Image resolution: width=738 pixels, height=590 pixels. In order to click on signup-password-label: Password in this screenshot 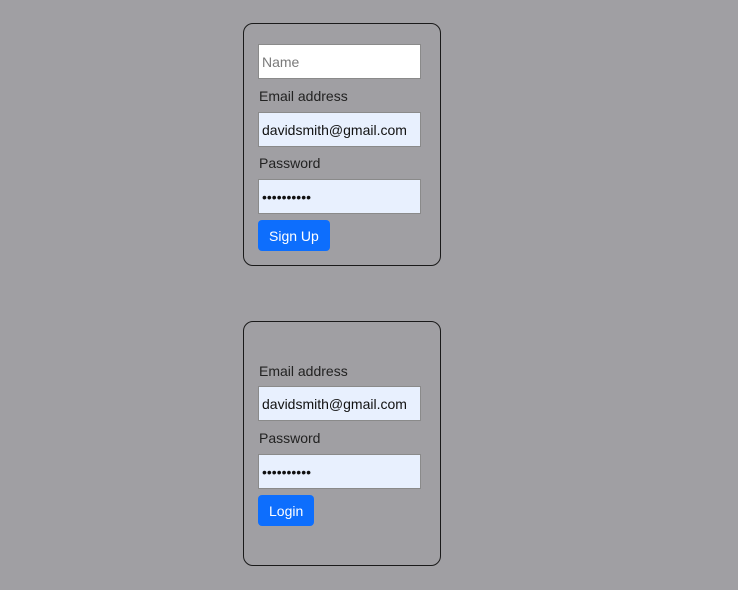, I will do `click(290, 163)`.